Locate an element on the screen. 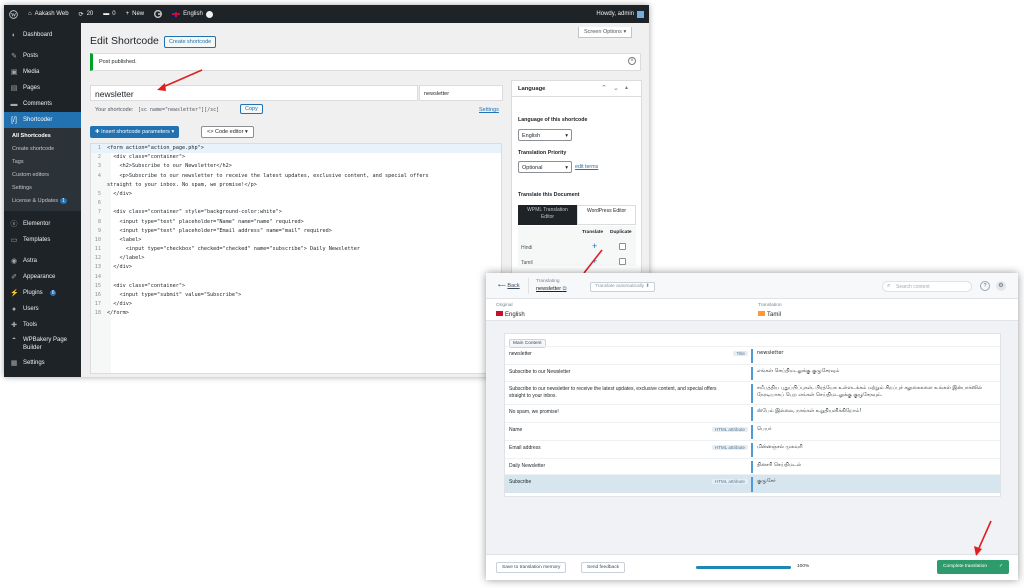  annotation-arrow is located at coordinates (983, 538).